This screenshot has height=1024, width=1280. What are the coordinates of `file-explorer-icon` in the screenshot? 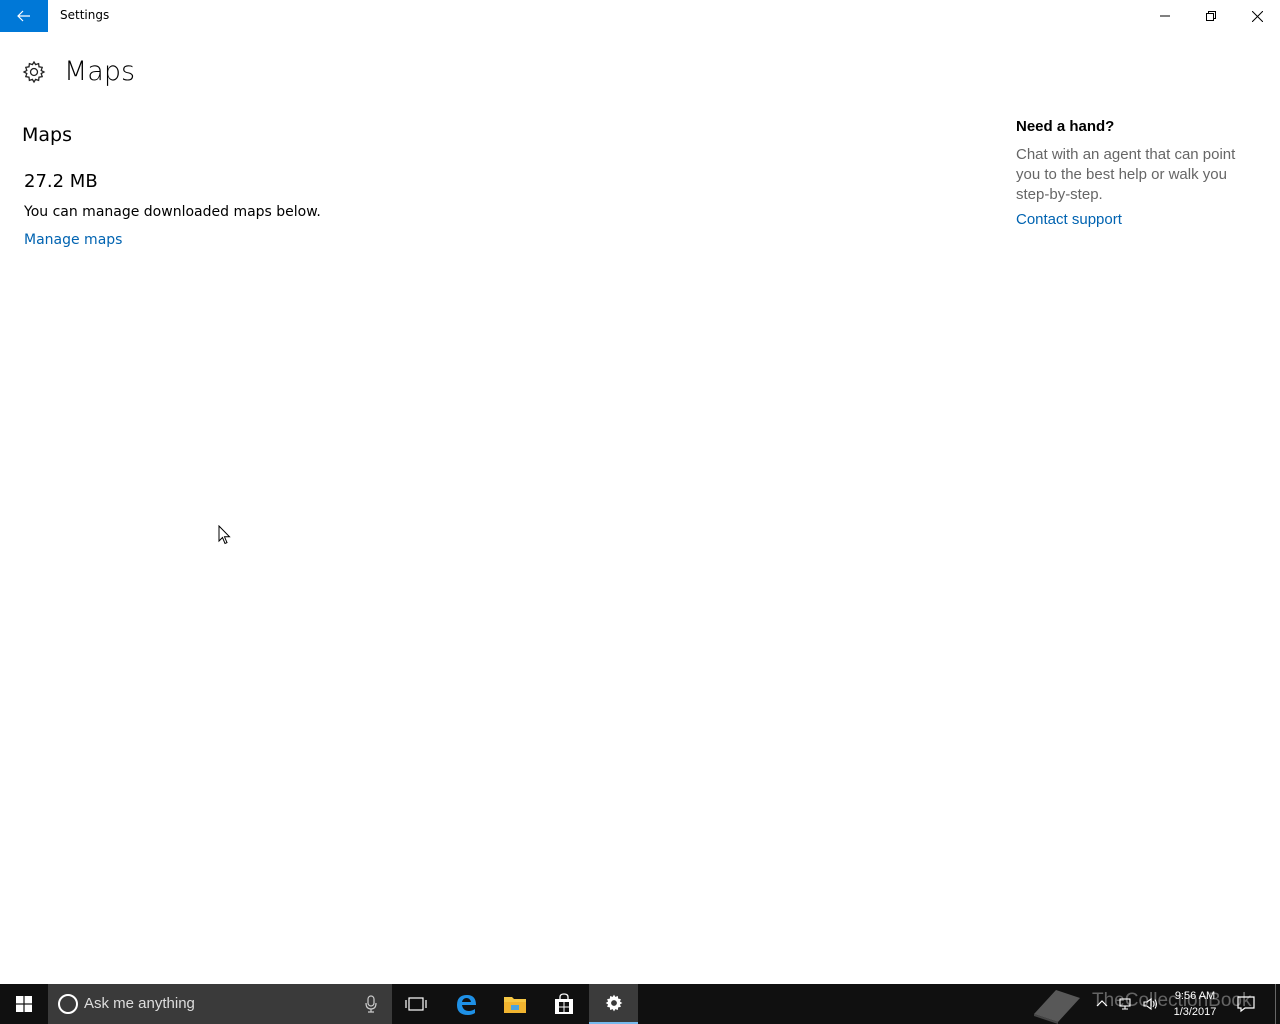 It's located at (515, 1005).